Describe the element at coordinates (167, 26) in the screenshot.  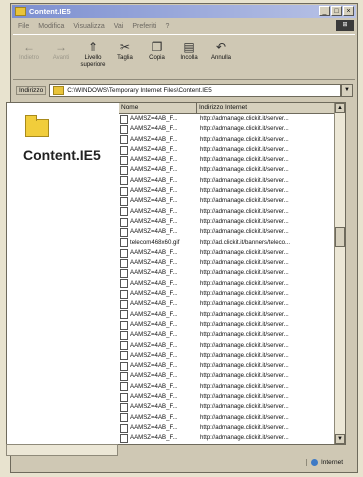
I see `menu-help: ?` at that location.